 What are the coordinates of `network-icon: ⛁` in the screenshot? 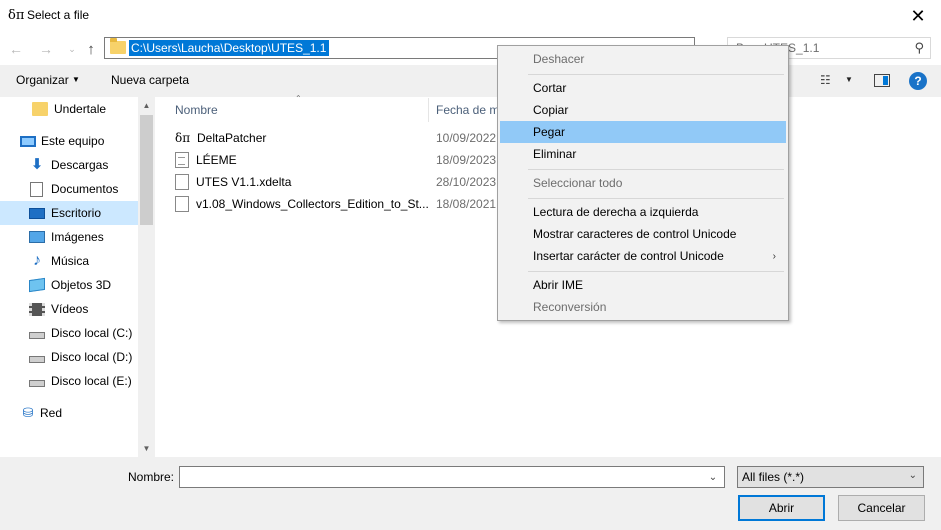 It's located at (28, 412).